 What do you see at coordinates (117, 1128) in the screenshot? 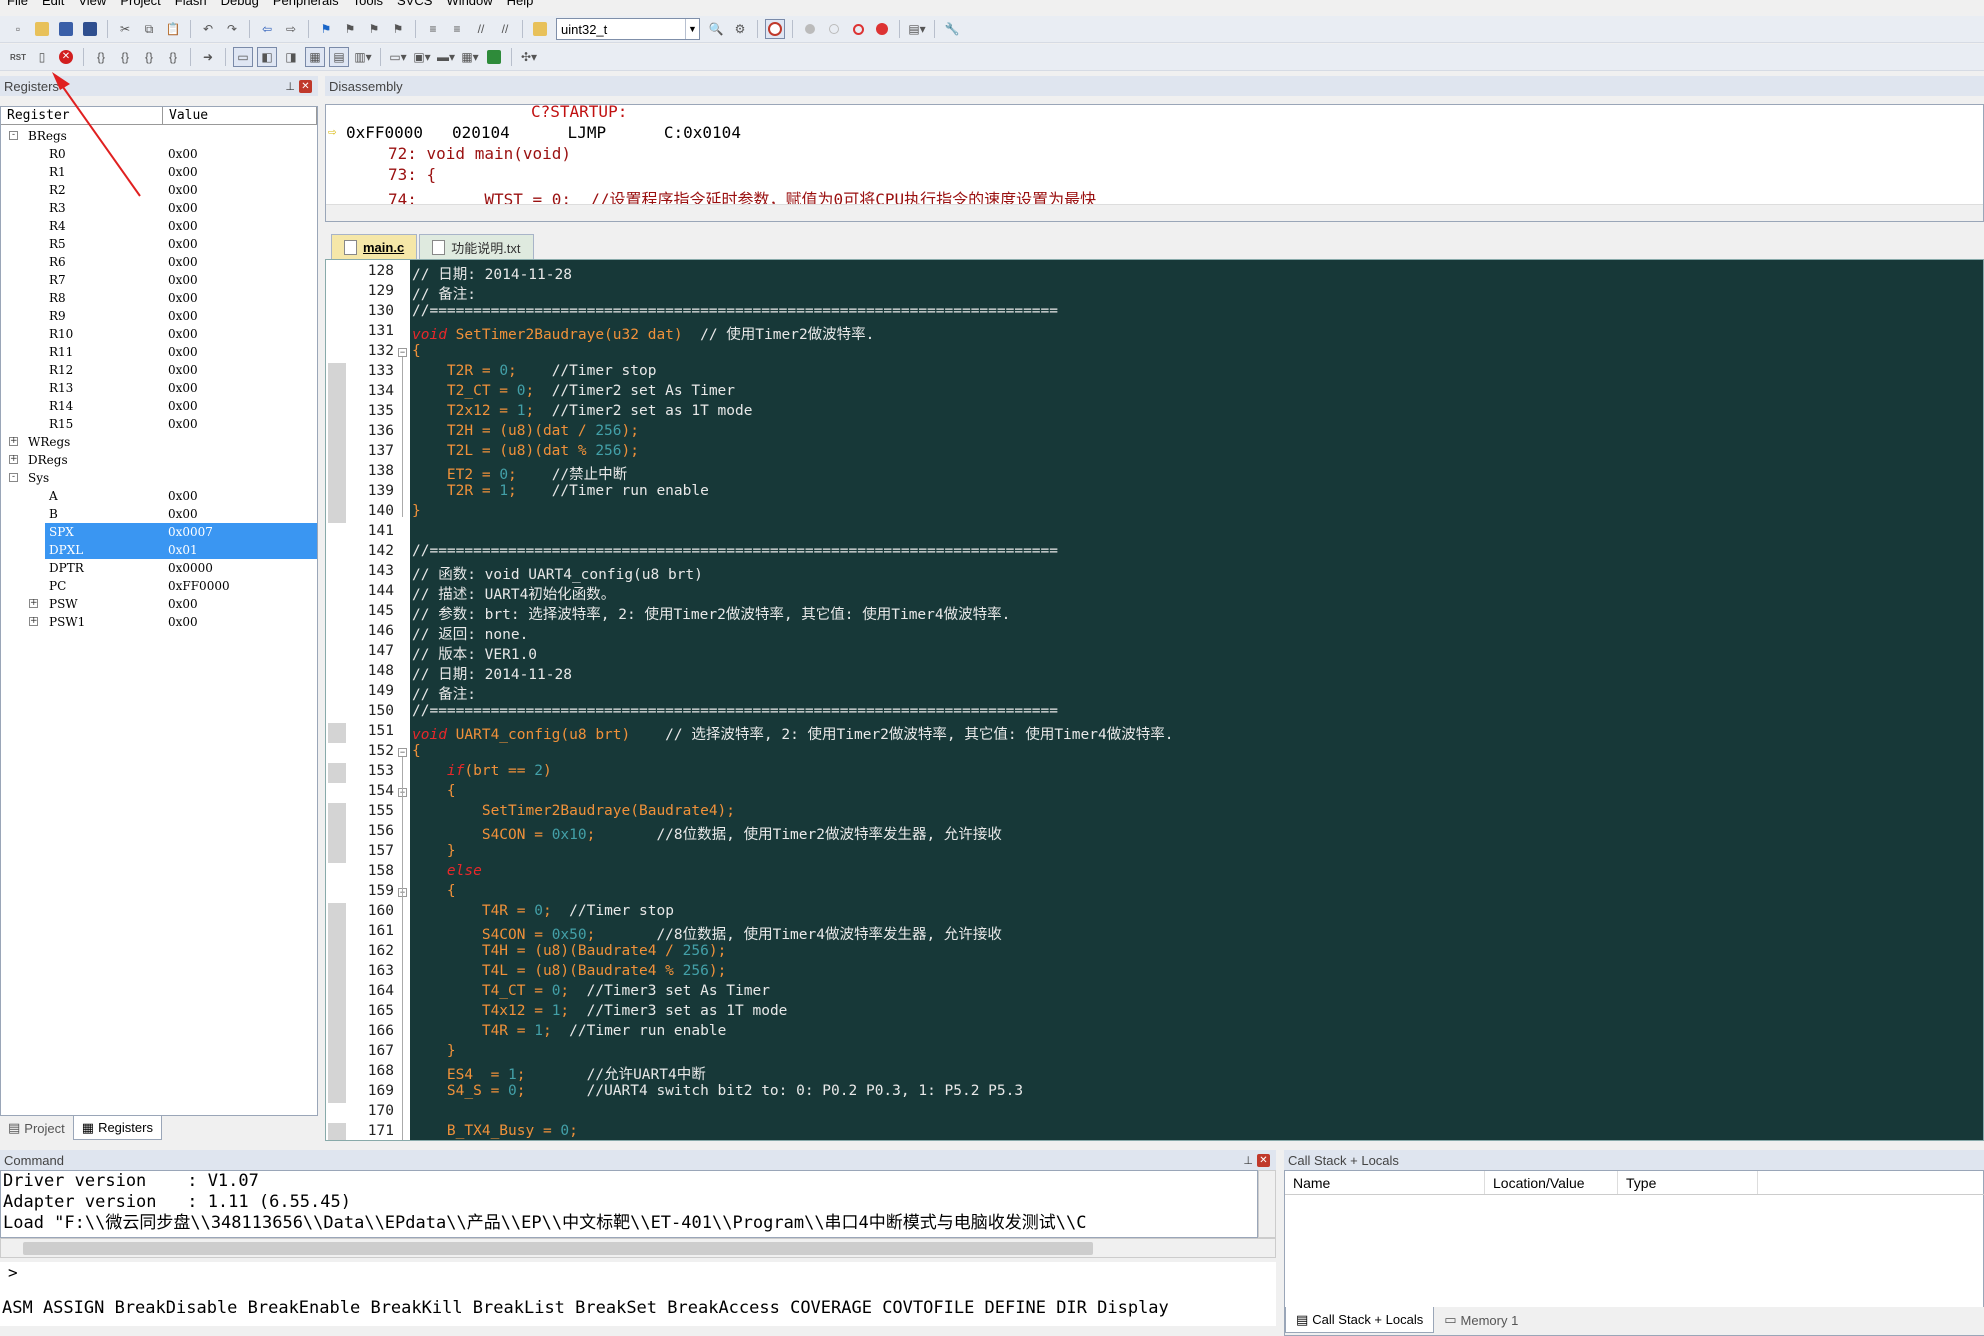
I see `tab-registers: ▦ Registers` at bounding box center [117, 1128].